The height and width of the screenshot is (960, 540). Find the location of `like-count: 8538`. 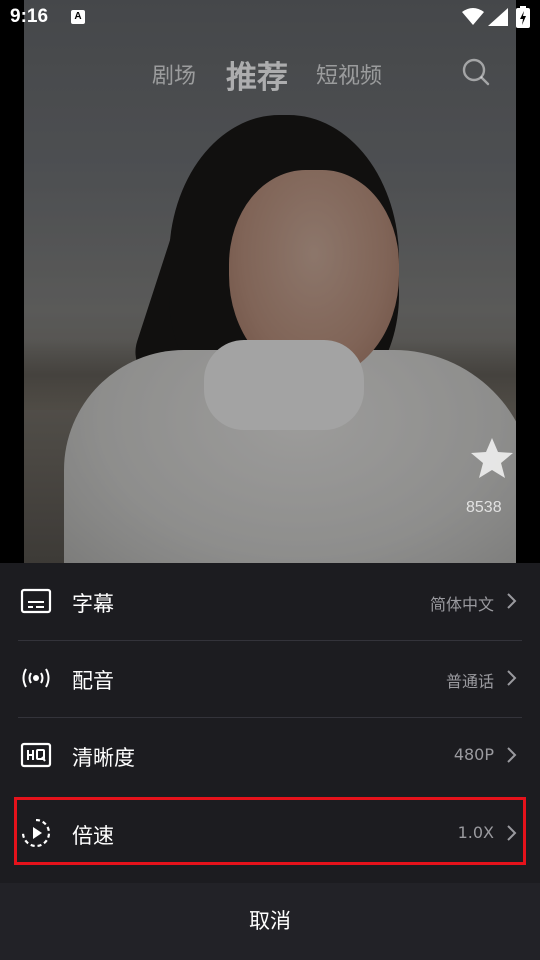

like-count: 8538 is located at coordinates (484, 507).